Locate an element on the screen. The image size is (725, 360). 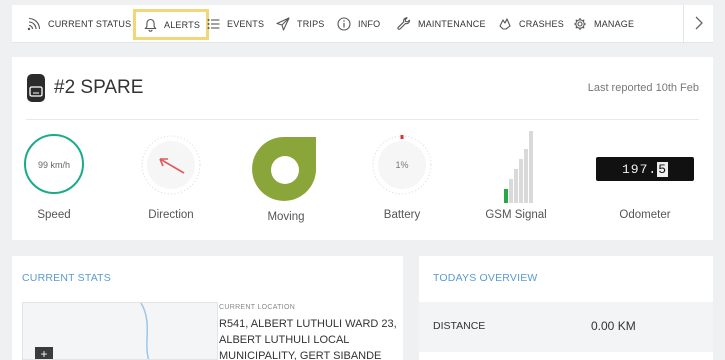
speed-gauge: 99 km/h Speed is located at coordinates (54, 177).